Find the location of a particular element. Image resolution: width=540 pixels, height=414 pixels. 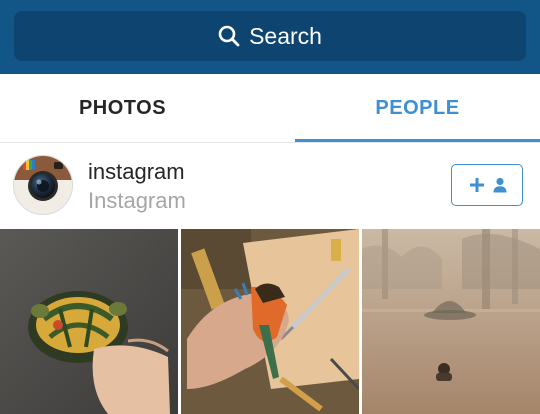

full-name: Instagram is located at coordinates (137, 200).